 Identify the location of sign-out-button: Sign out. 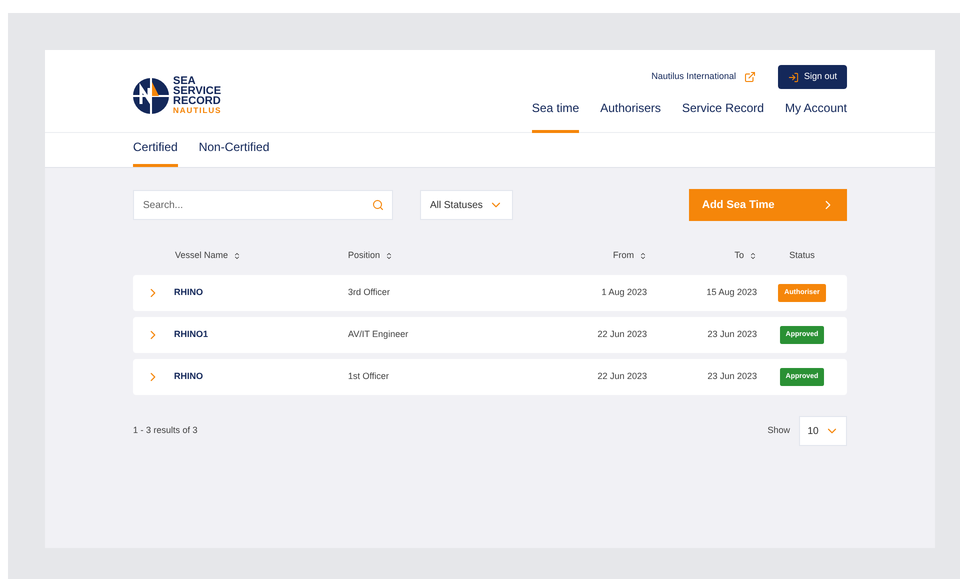
(812, 77).